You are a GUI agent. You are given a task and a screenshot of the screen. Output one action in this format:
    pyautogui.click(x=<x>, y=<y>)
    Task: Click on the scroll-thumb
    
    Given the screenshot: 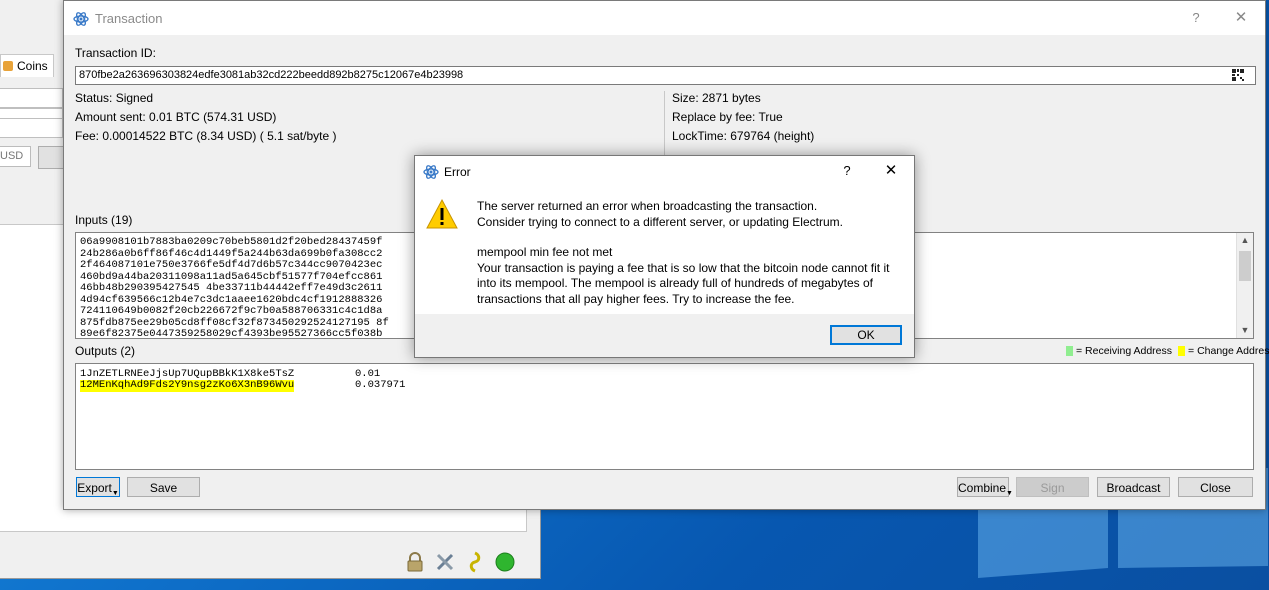 What is the action you would take?
    pyautogui.click(x=1245, y=266)
    